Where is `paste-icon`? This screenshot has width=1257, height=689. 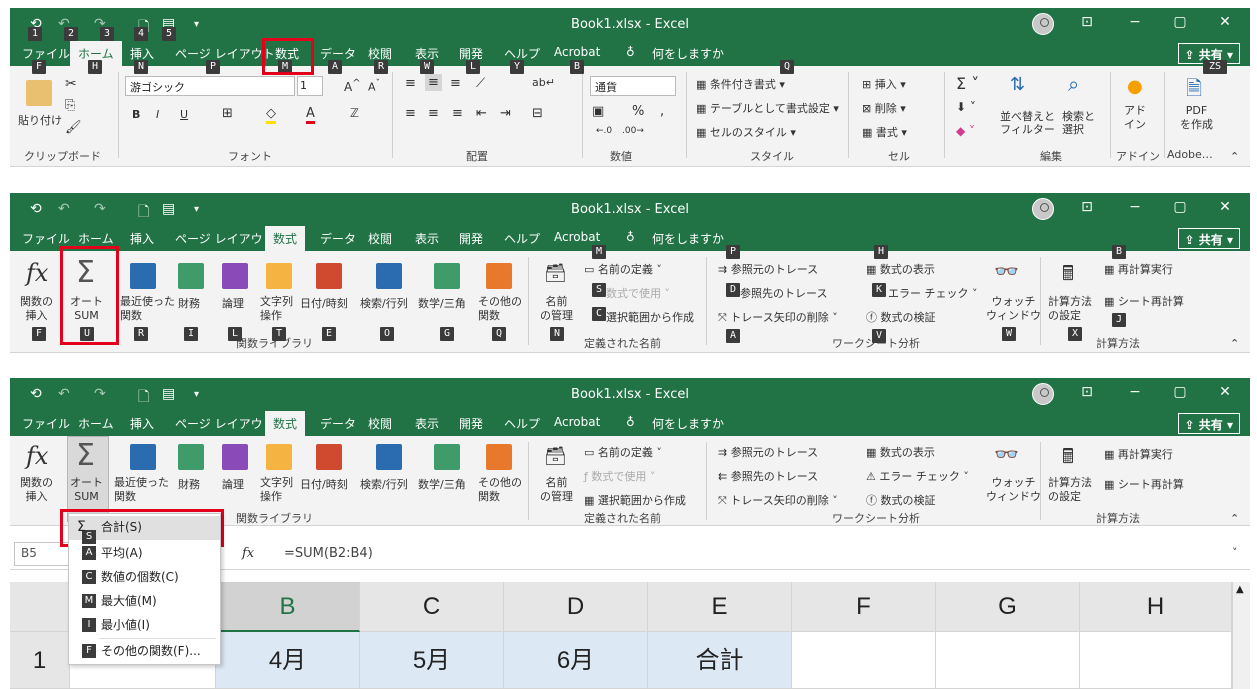
paste-icon is located at coordinates (39, 93).